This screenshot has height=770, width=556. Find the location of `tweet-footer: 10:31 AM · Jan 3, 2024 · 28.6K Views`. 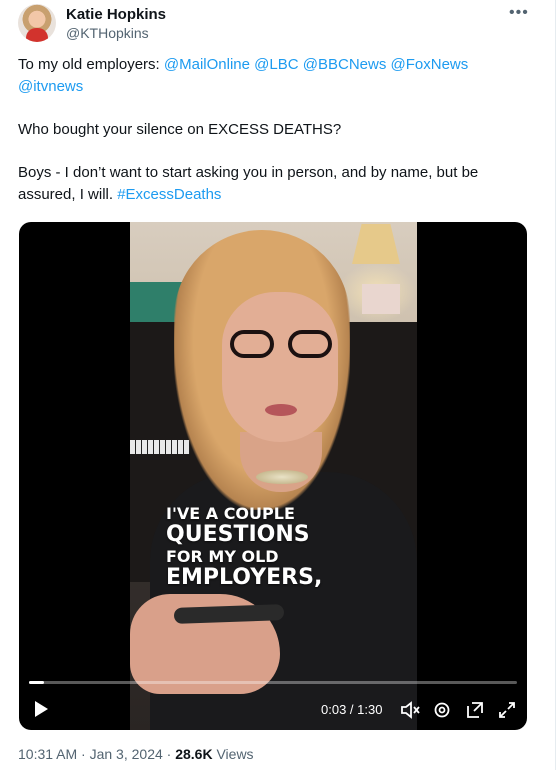

tweet-footer: 10:31 AM · Jan 3, 2024 · 28.6K Views is located at coordinates (136, 754).